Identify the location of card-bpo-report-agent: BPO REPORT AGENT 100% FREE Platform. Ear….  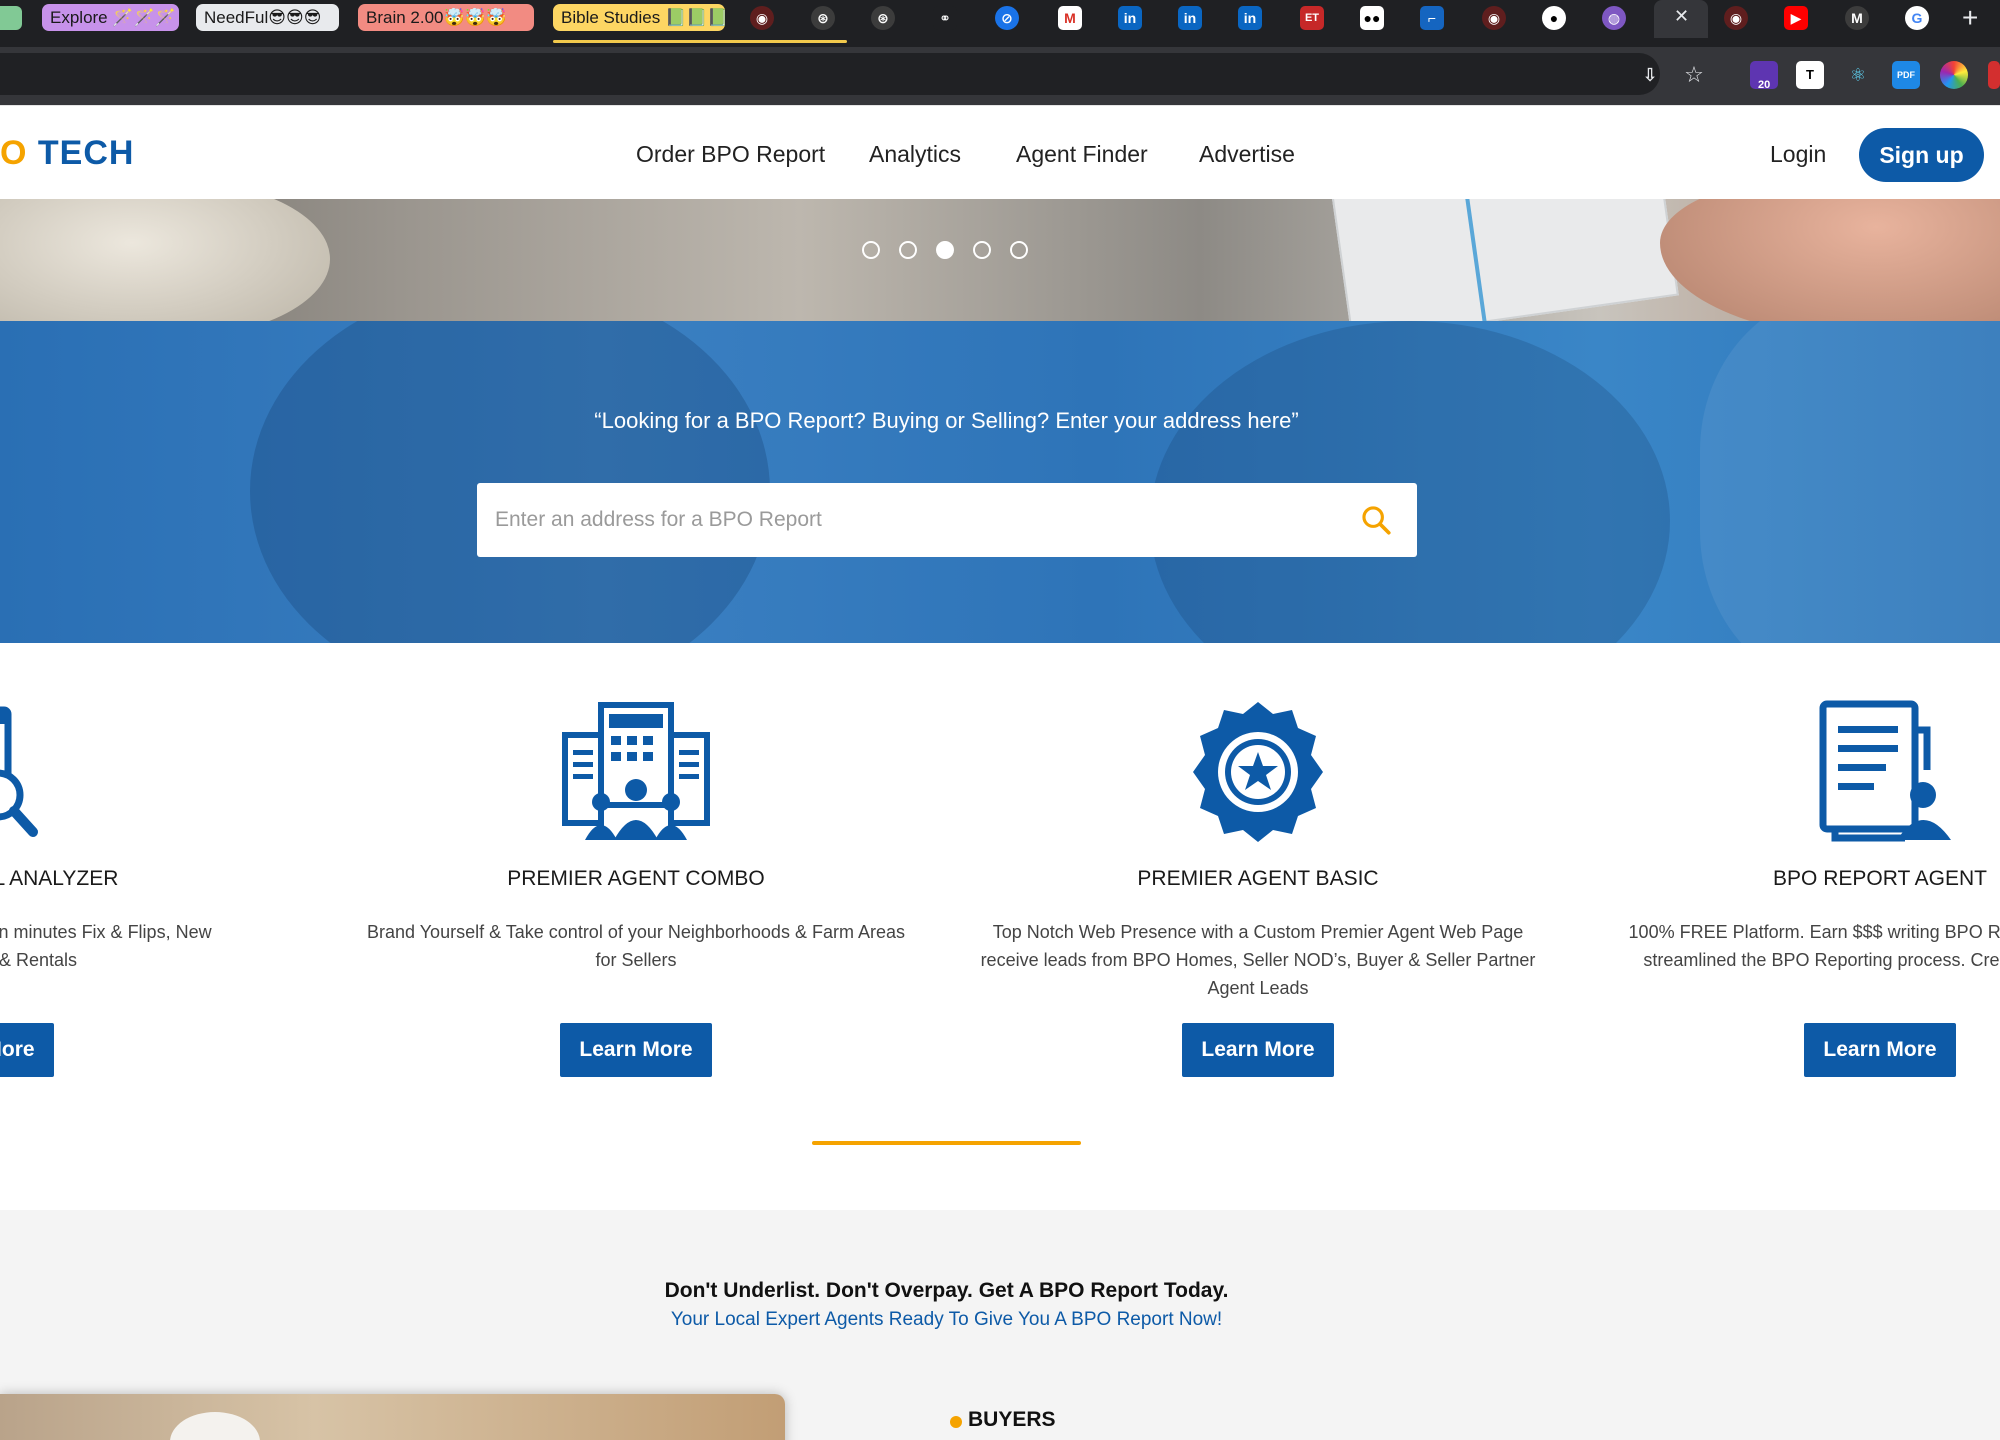
(1790, 895).